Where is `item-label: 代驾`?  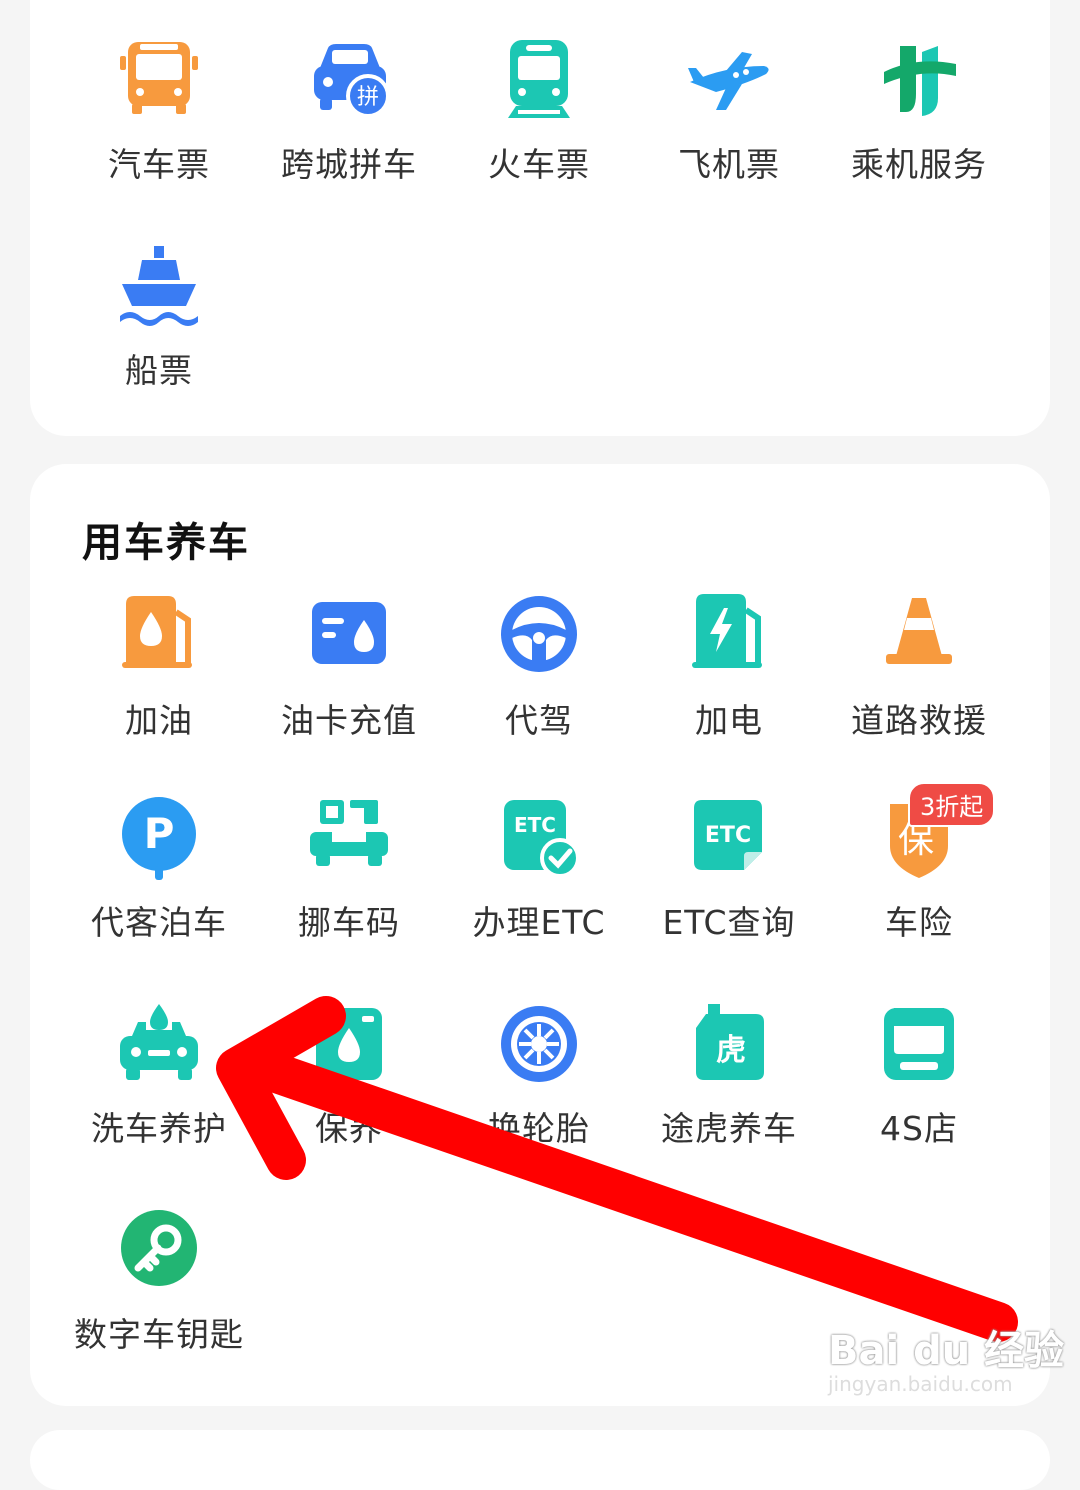 item-label: 代驾 is located at coordinates (539, 720).